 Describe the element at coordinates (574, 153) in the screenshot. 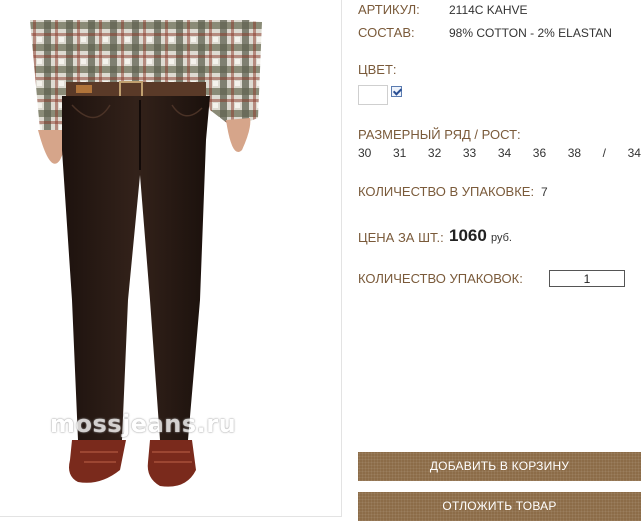

I see `size-item: 38` at that location.